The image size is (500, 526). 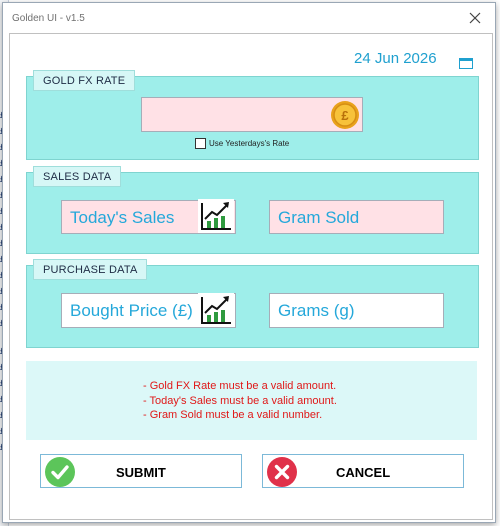 I want to click on bought-price-placeholder: Bought Price (£), so click(x=131, y=310).